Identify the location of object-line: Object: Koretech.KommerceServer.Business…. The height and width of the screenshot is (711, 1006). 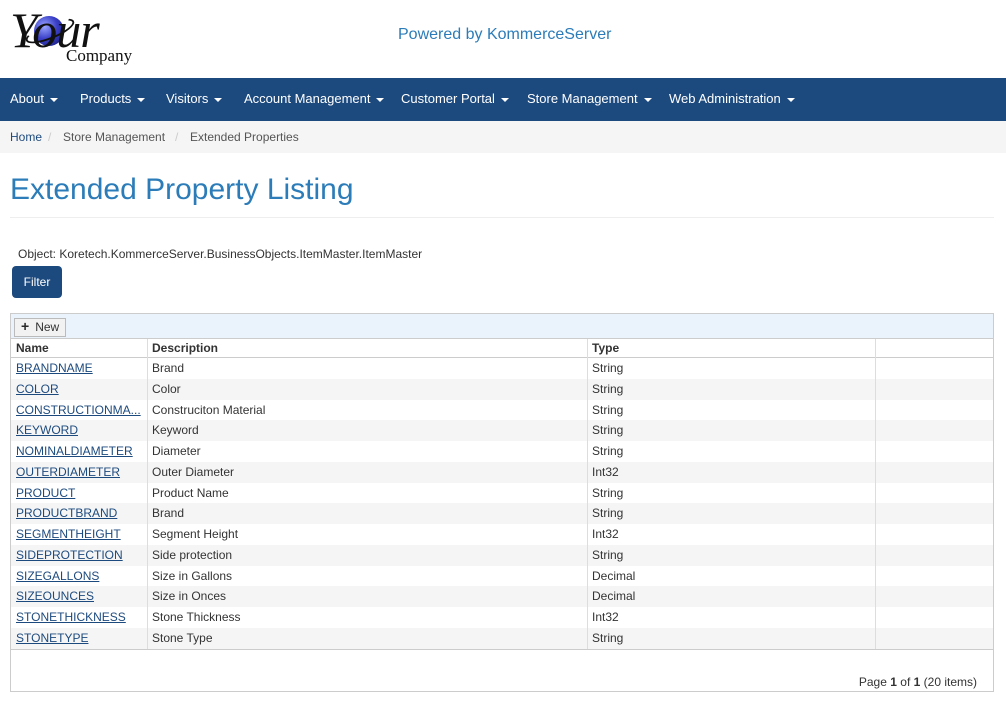
(220, 254).